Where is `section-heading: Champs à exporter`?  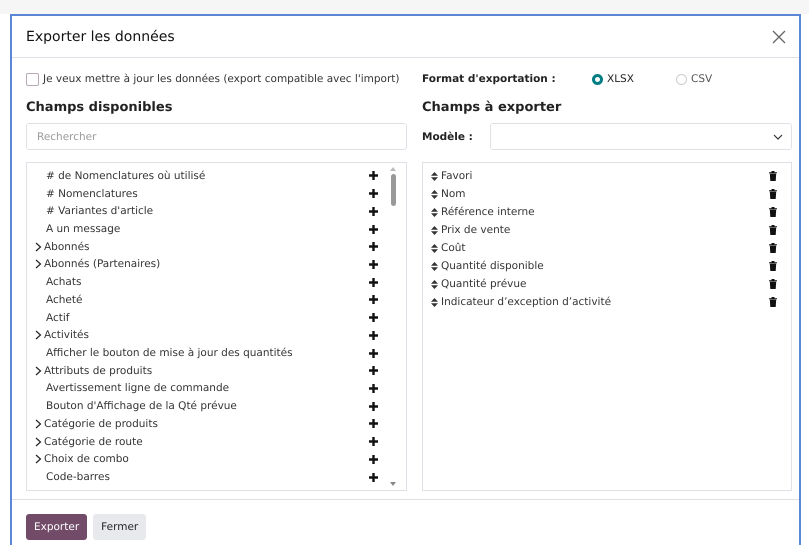
section-heading: Champs à exporter is located at coordinates (492, 107).